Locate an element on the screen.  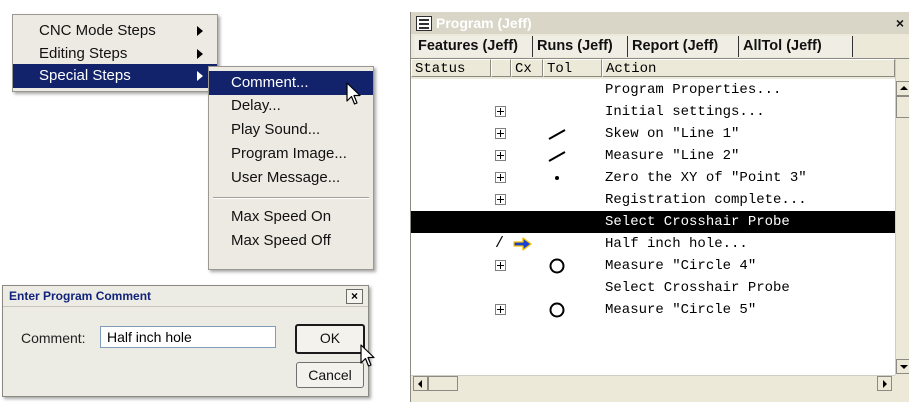
chevron-down-icon is located at coordinates (904, 367).